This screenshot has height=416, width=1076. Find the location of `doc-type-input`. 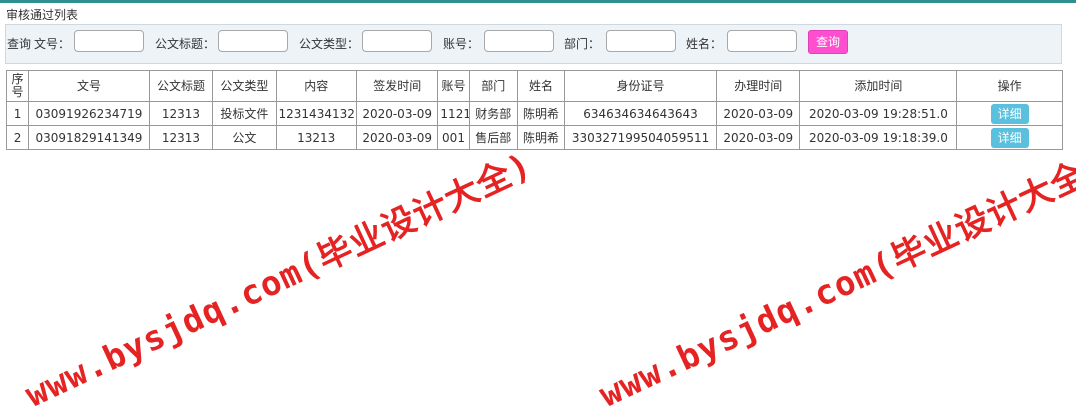

doc-type-input is located at coordinates (397, 41).